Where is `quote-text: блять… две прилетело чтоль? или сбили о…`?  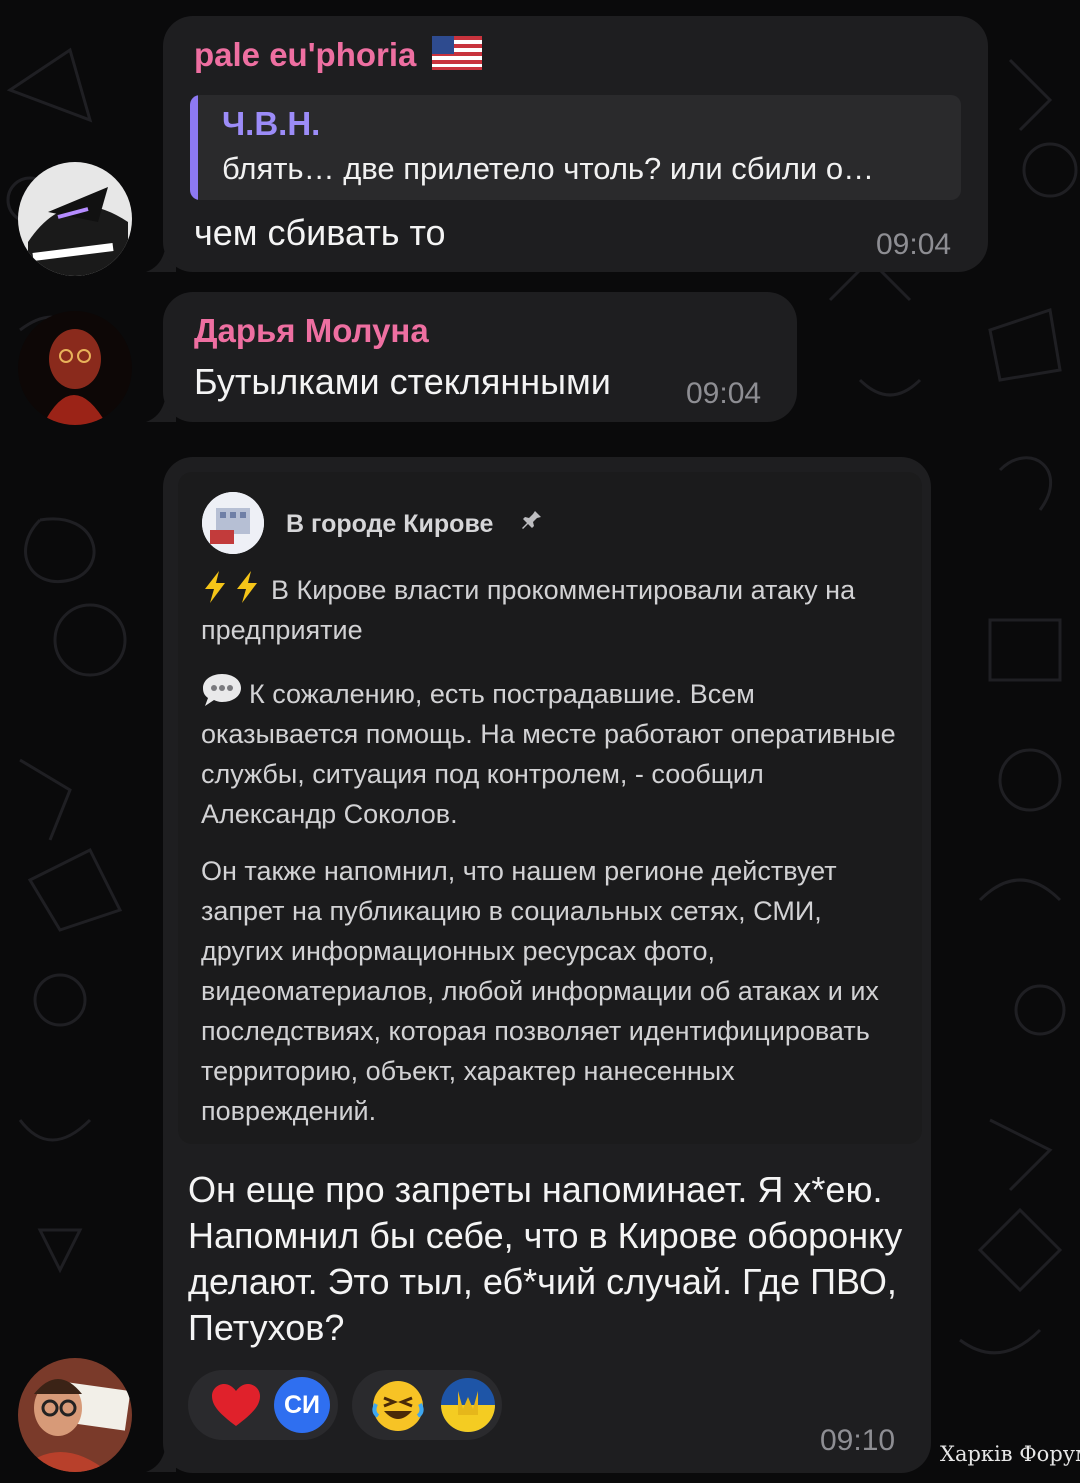 quote-text: блять… две прилетело чтоль? или сбили о… is located at coordinates (548, 168).